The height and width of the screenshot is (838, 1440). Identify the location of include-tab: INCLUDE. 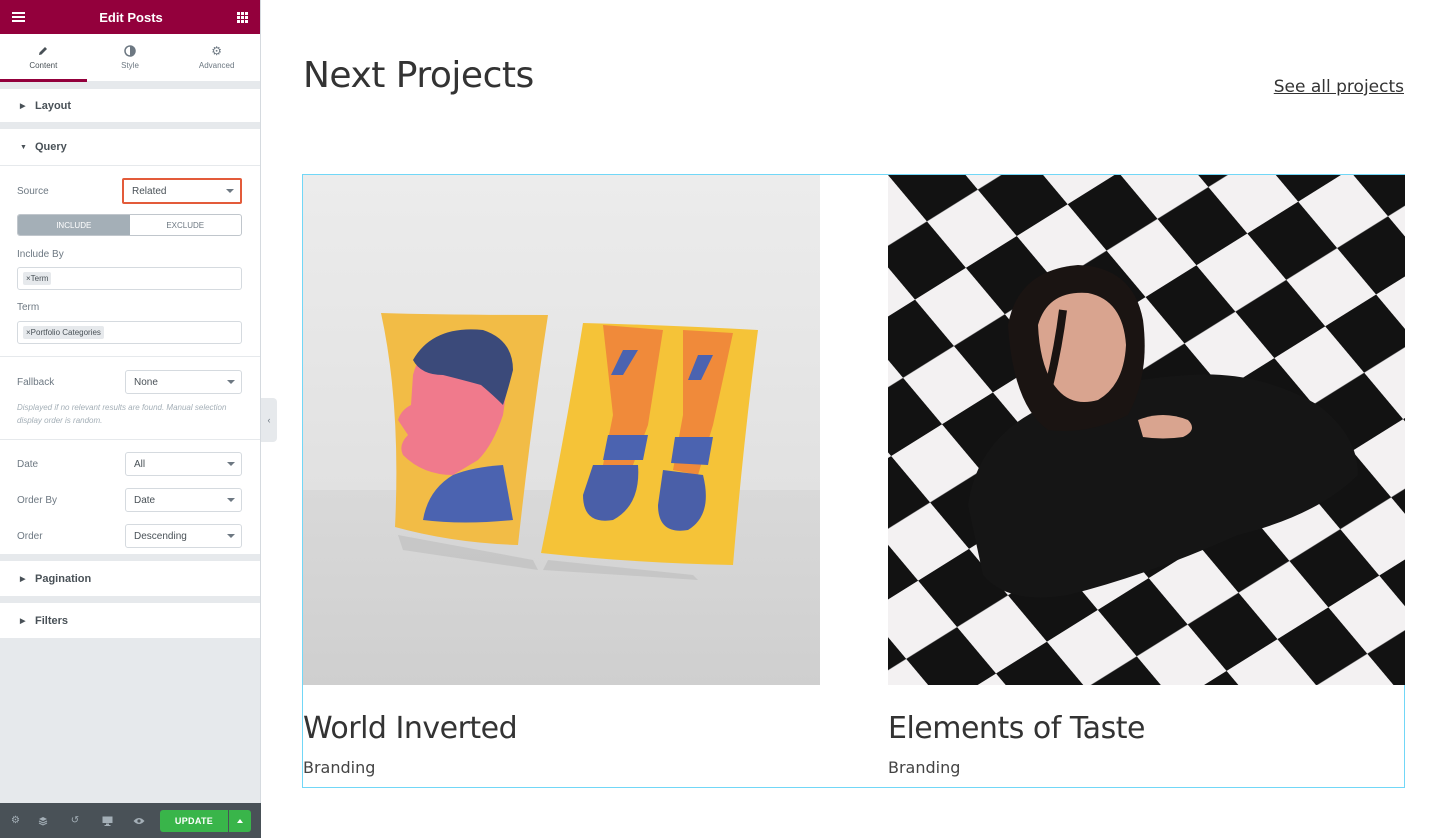
(74, 225).